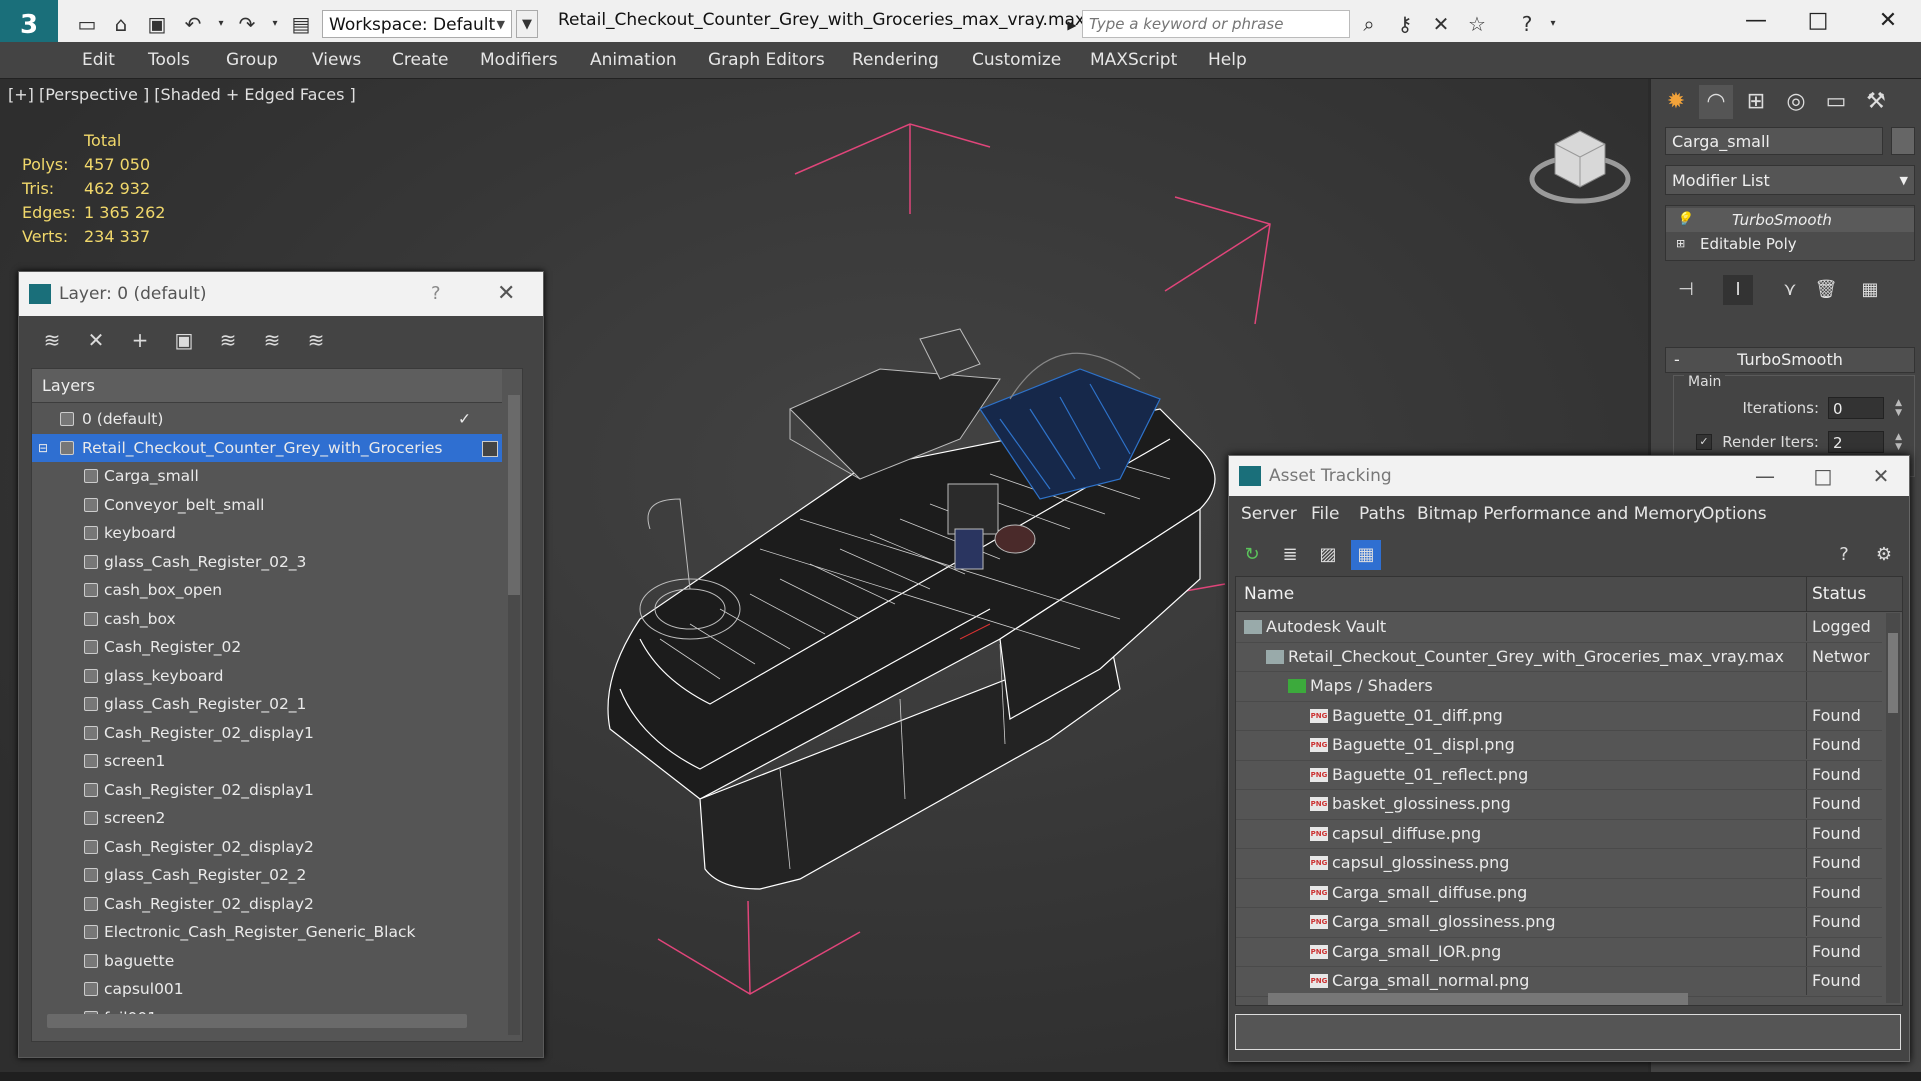  I want to click on menu-graph-editors: Graph Editors, so click(766, 60).